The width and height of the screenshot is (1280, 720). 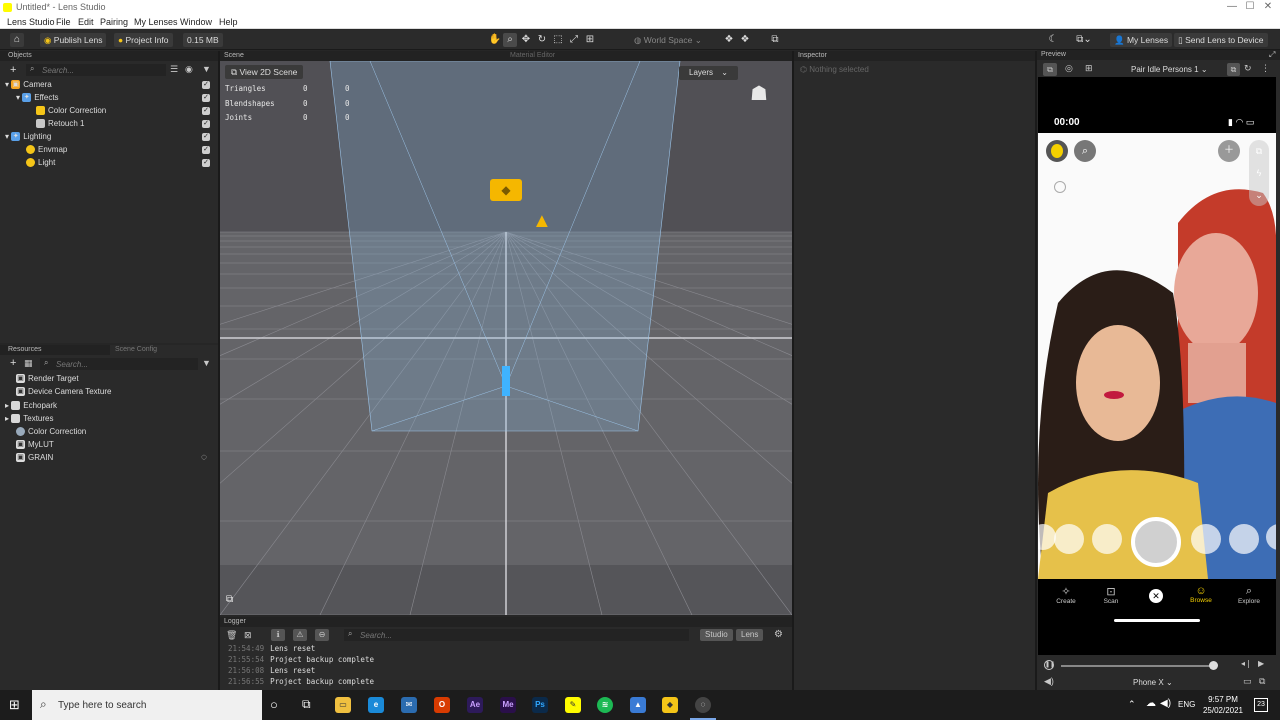 What do you see at coordinates (1085, 151) in the screenshot?
I see `search-icon: ⌕` at bounding box center [1085, 151].